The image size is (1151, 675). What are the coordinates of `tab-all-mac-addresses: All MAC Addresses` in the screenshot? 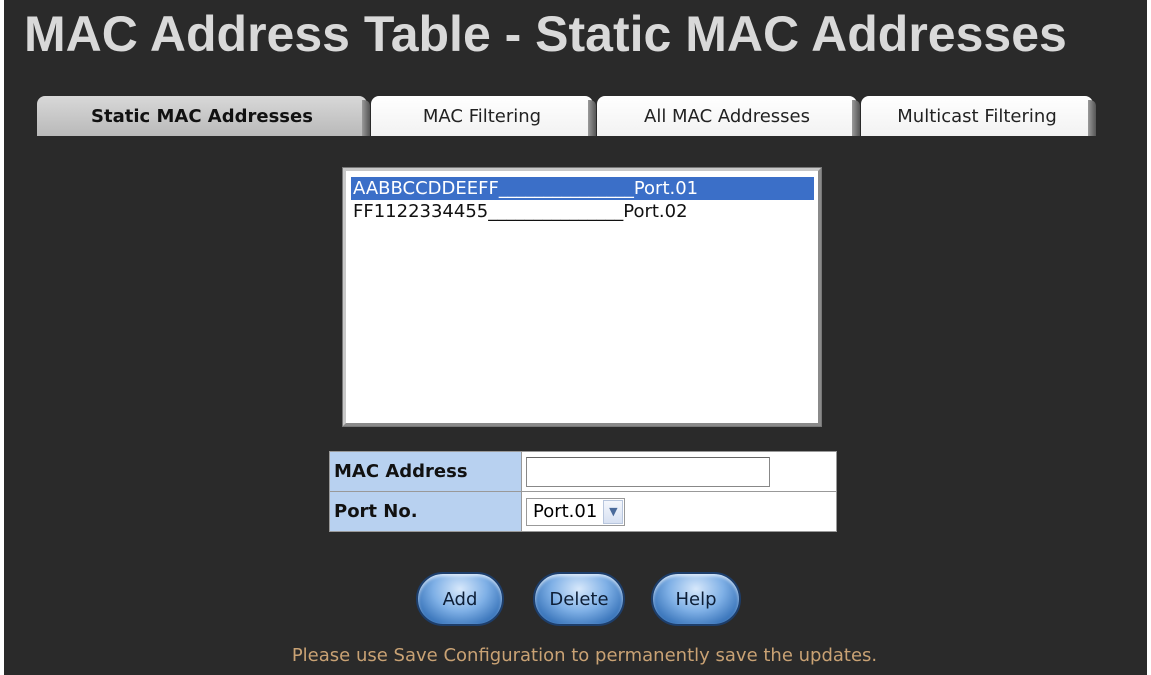 It's located at (728, 116).